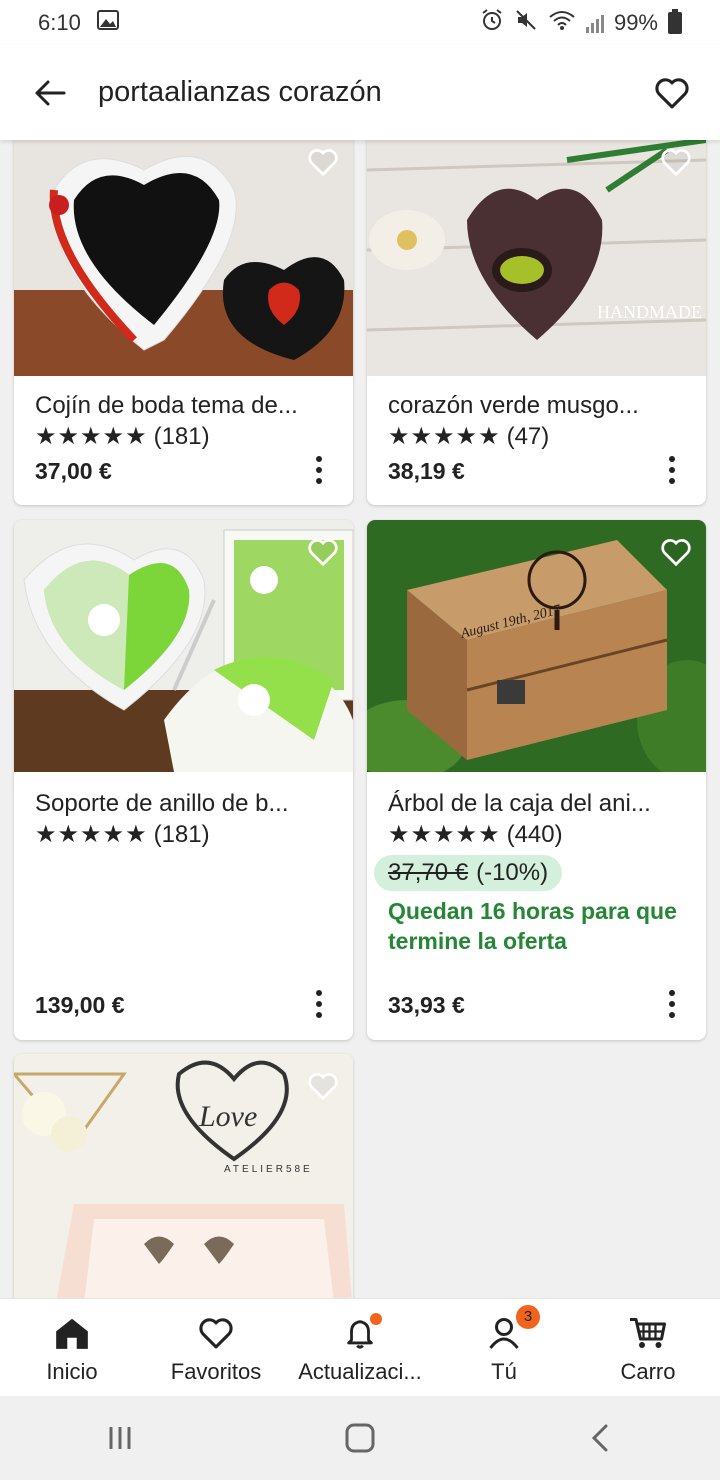 This screenshot has height=1480, width=720. What do you see at coordinates (534, 834) in the screenshot?
I see `review-count: (440)` at bounding box center [534, 834].